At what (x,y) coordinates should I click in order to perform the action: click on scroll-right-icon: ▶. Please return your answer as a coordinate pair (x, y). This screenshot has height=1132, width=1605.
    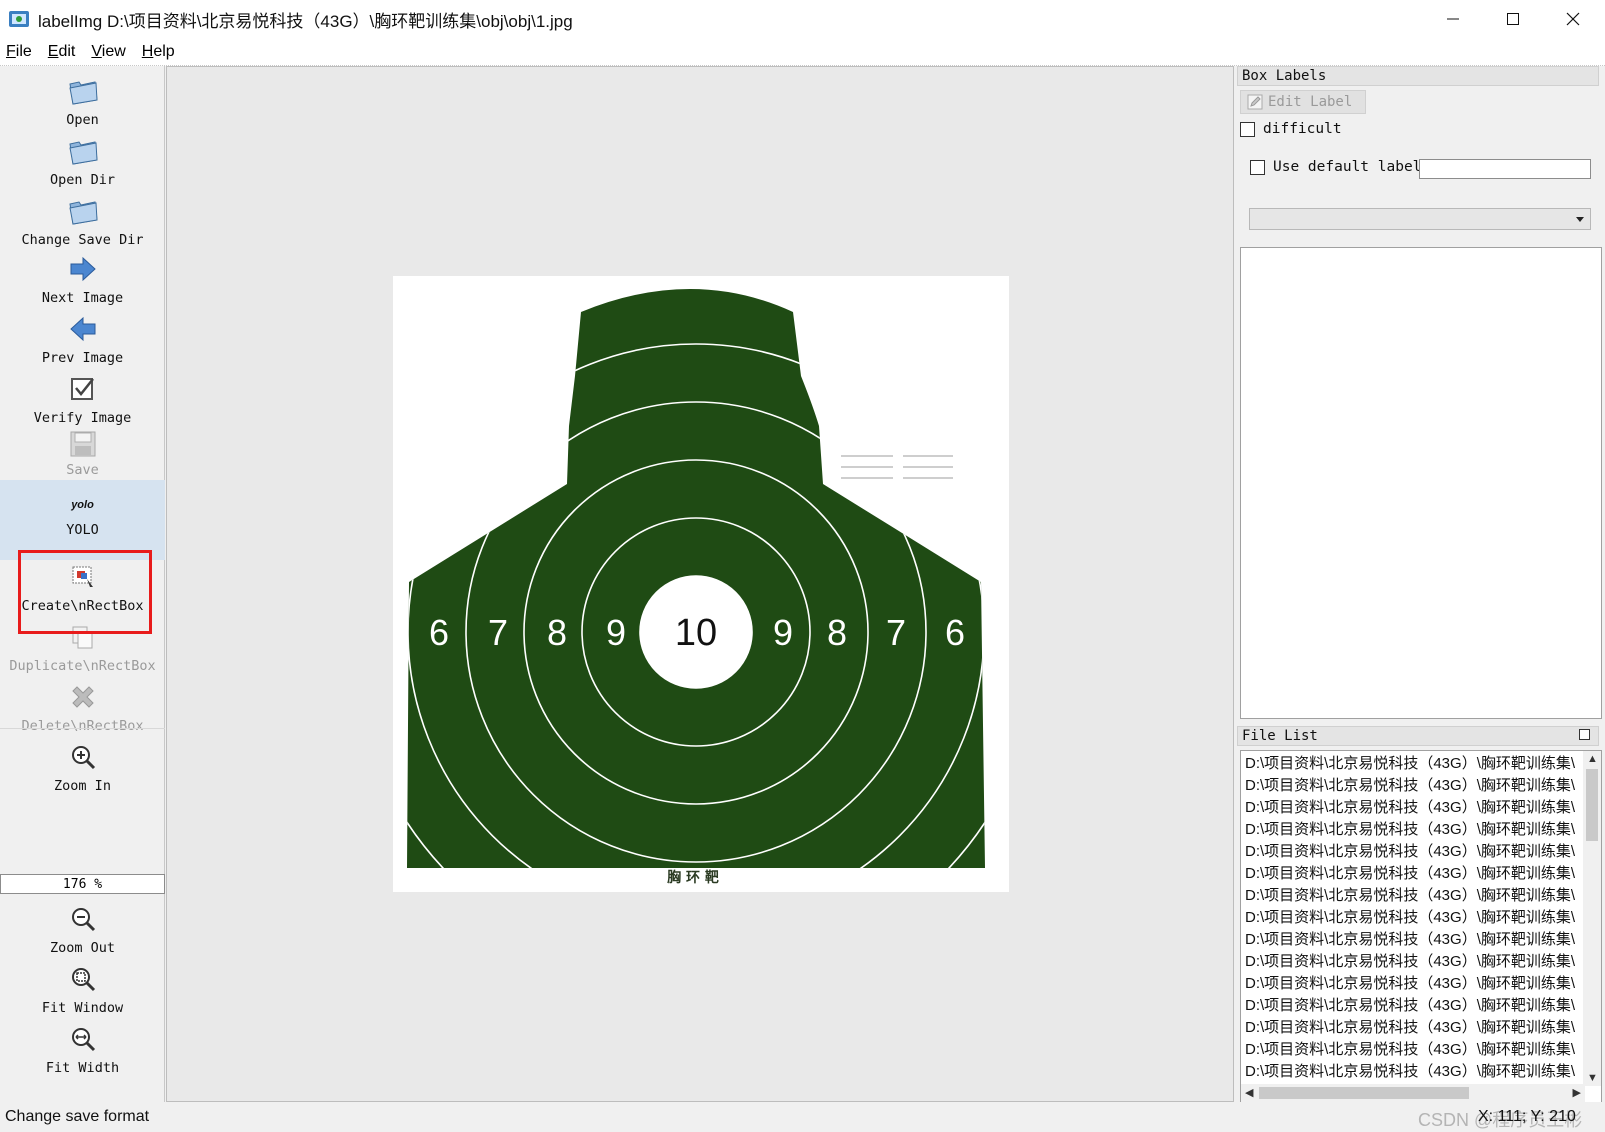
    Looking at the image, I should click on (1577, 1092).